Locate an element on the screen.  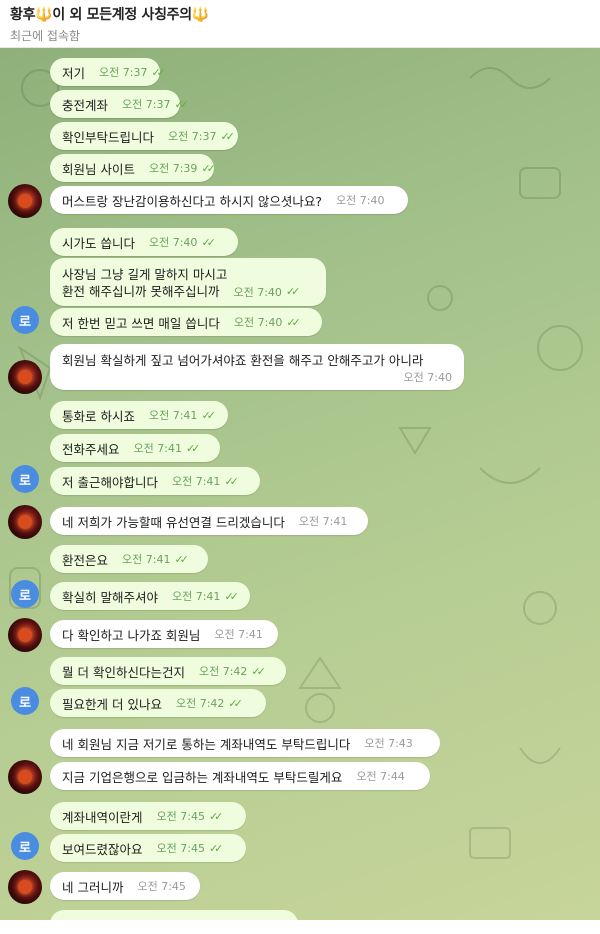
incoming-message: 네 회원님 지금 저기로 통하는 계좌내역도 부탁드립니다 오전 7:43 is located at coordinates (245, 743).